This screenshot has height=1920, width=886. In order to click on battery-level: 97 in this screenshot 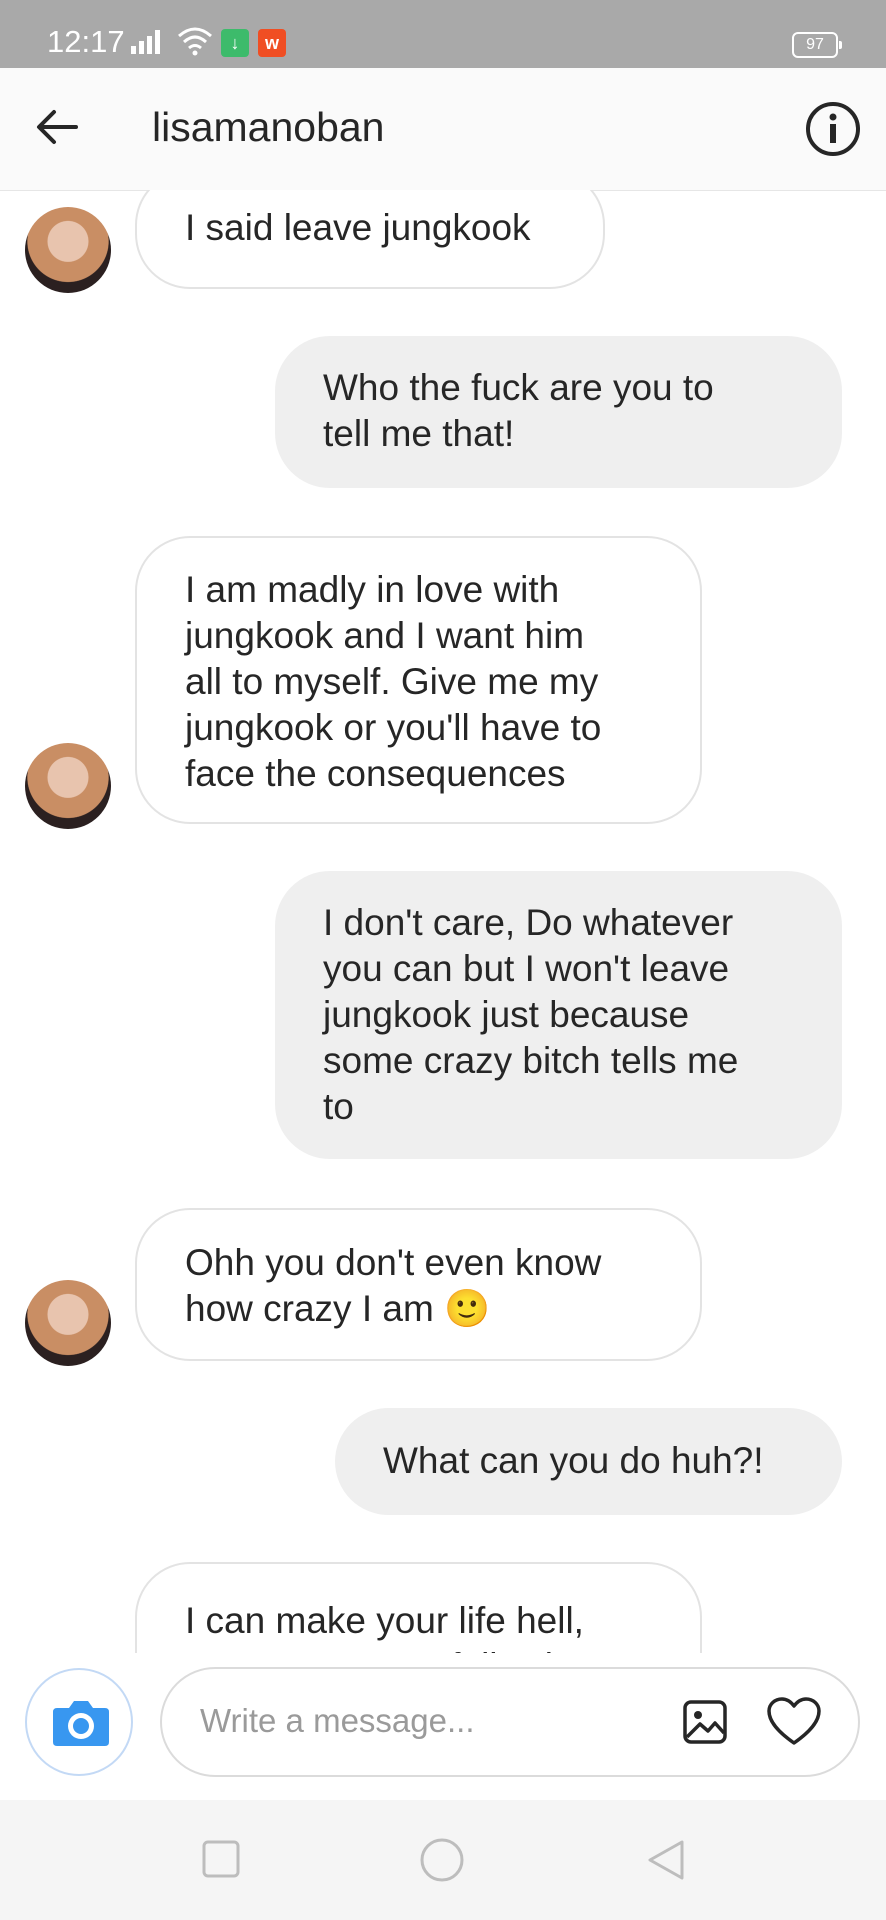, I will do `click(815, 44)`.